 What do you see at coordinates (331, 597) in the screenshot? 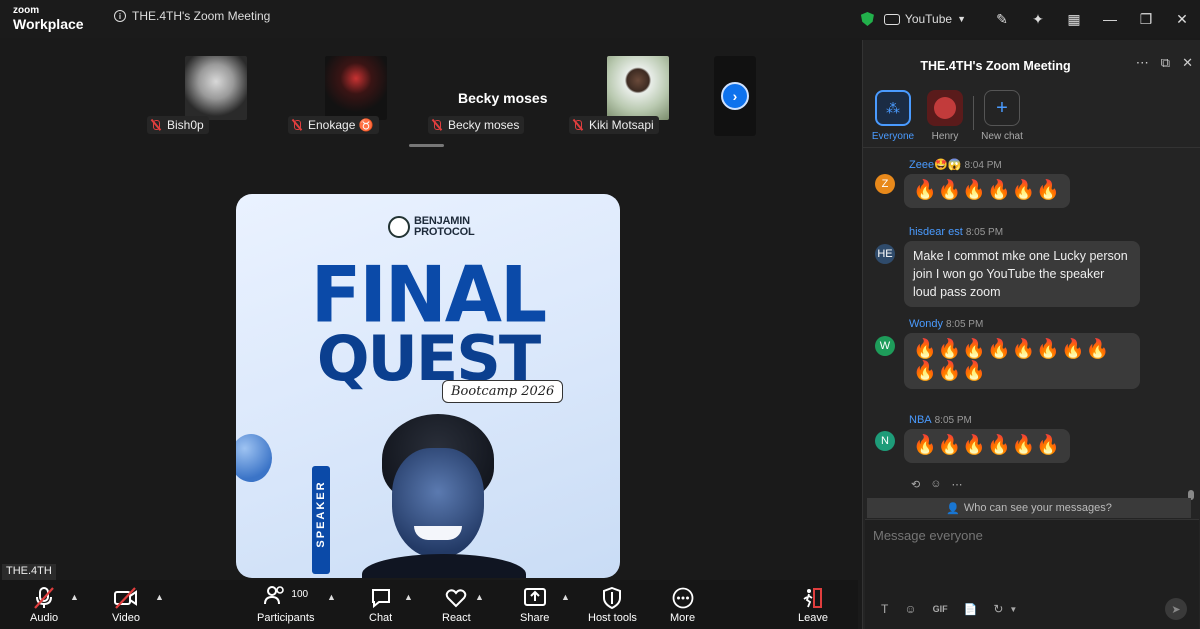
I see `participants-options-caret: ▲` at bounding box center [331, 597].